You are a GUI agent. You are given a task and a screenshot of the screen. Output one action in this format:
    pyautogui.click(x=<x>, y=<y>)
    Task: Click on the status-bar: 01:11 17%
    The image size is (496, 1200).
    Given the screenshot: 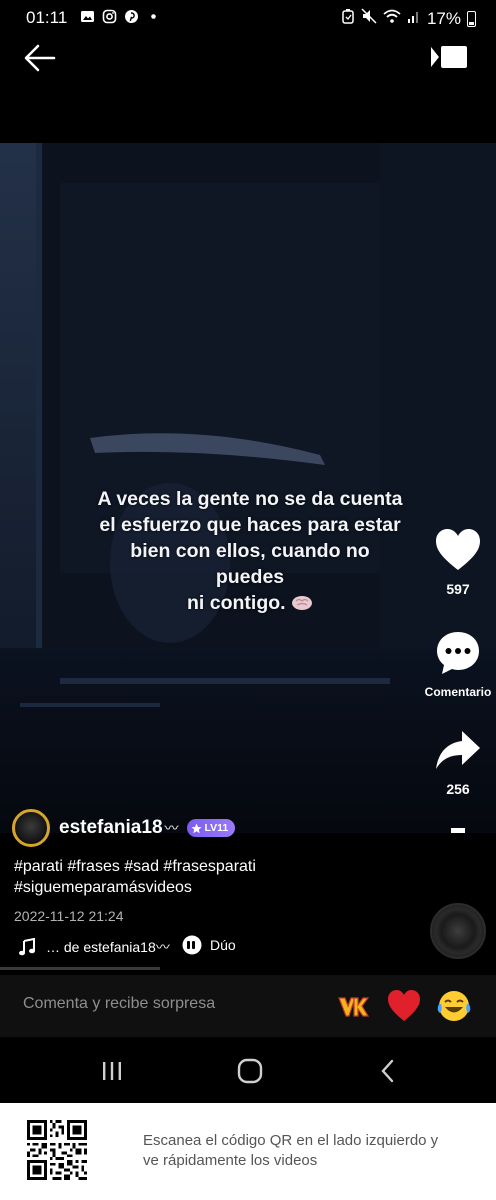 What is the action you would take?
    pyautogui.click(x=248, y=18)
    